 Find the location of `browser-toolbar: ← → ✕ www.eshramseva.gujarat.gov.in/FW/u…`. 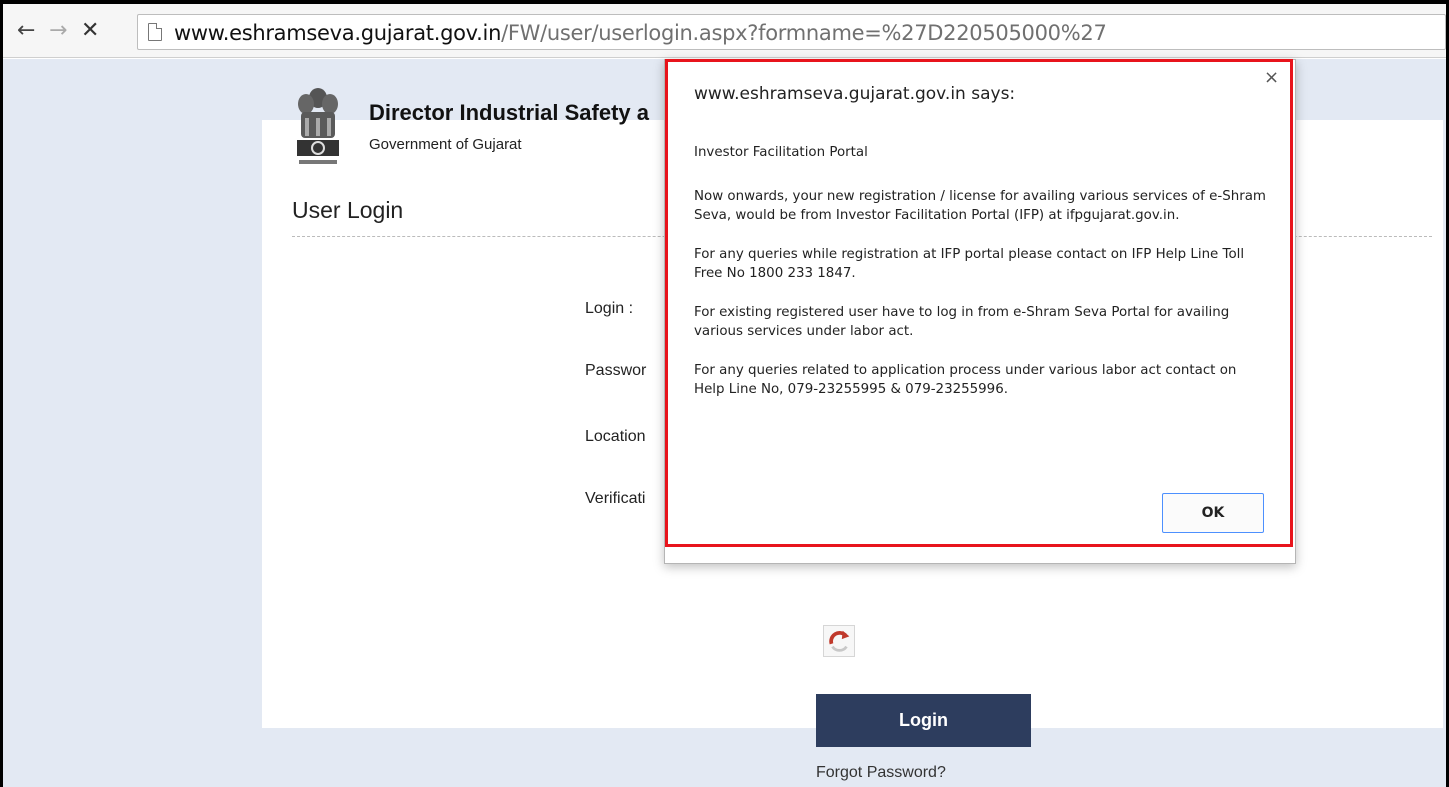

browser-toolbar: ← → ✕ www.eshramseva.gujarat.gov.in/FW/u… is located at coordinates (724, 31).